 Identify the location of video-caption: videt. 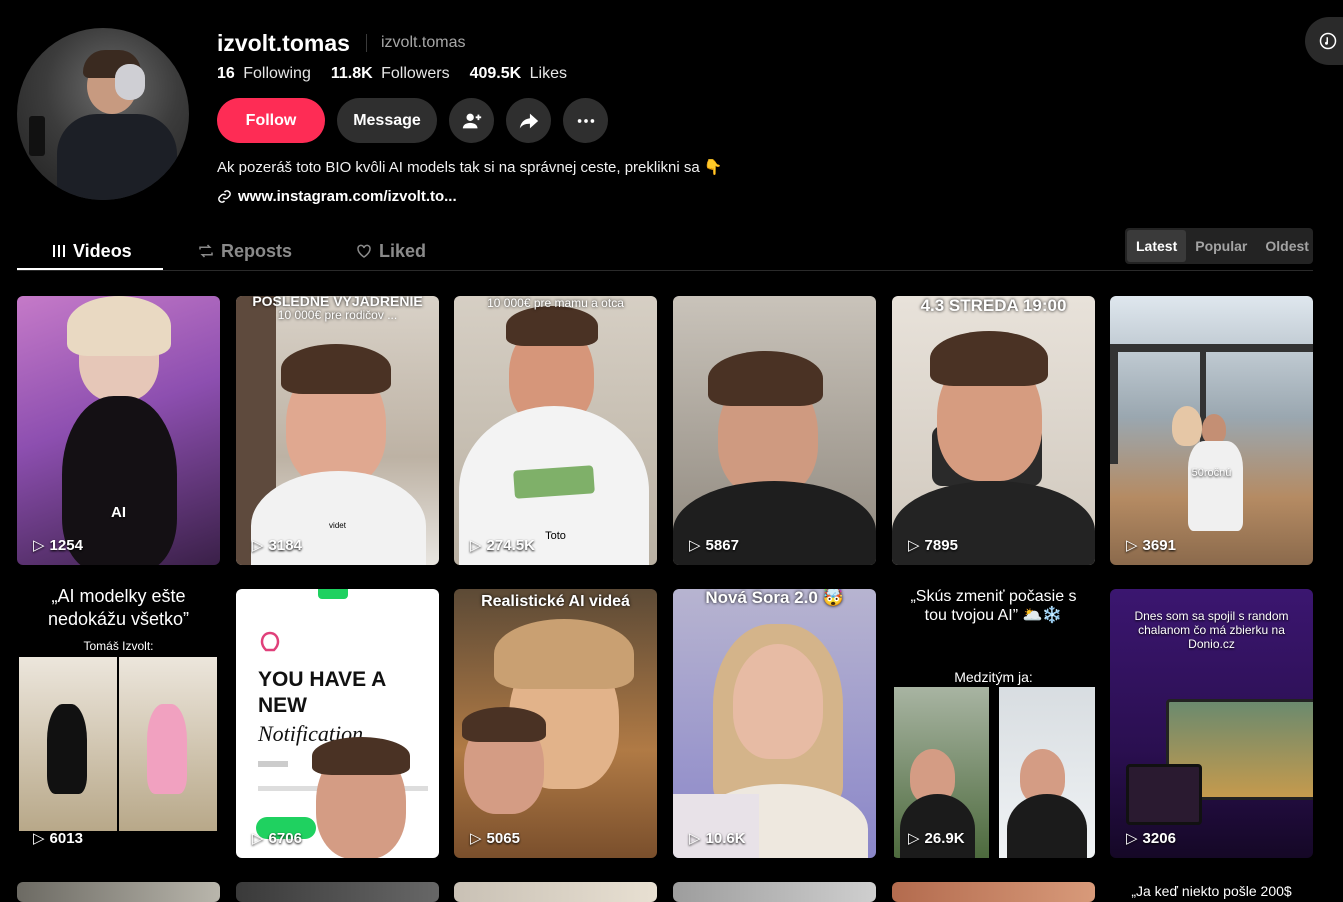
(337, 525).